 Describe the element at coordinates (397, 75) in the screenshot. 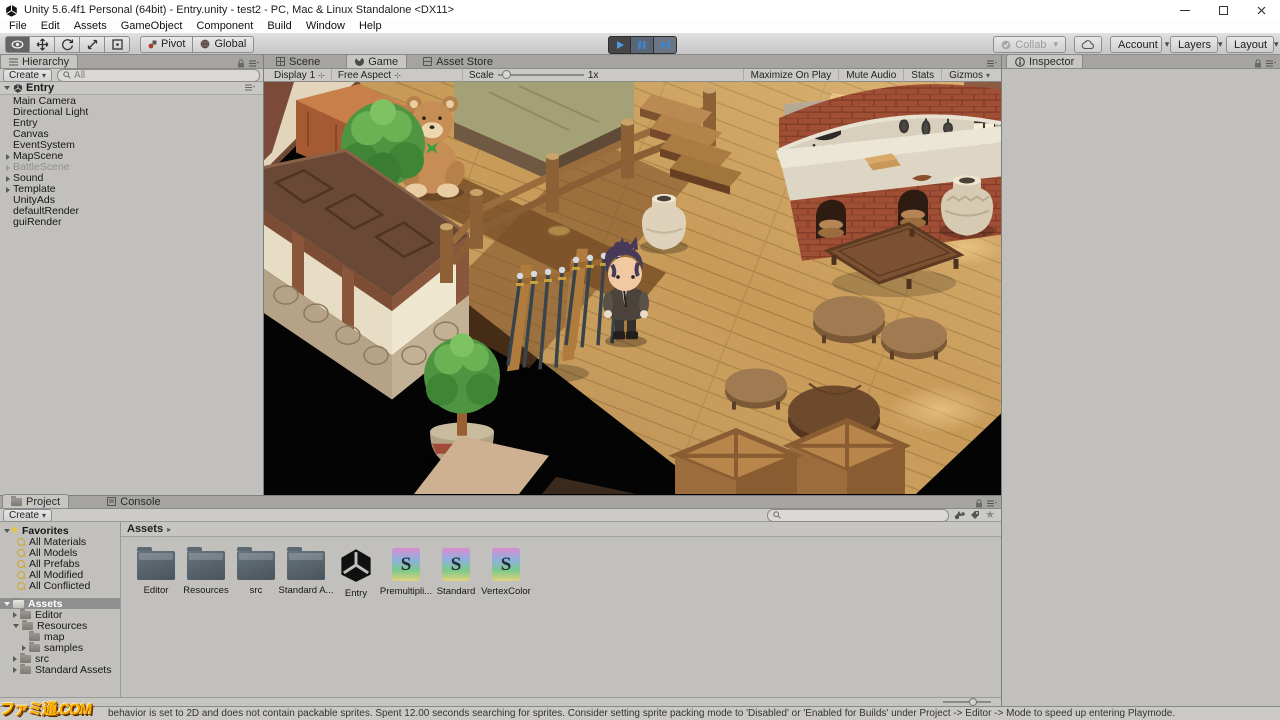

I see `aspect-dropdown: Free Aspect` at that location.